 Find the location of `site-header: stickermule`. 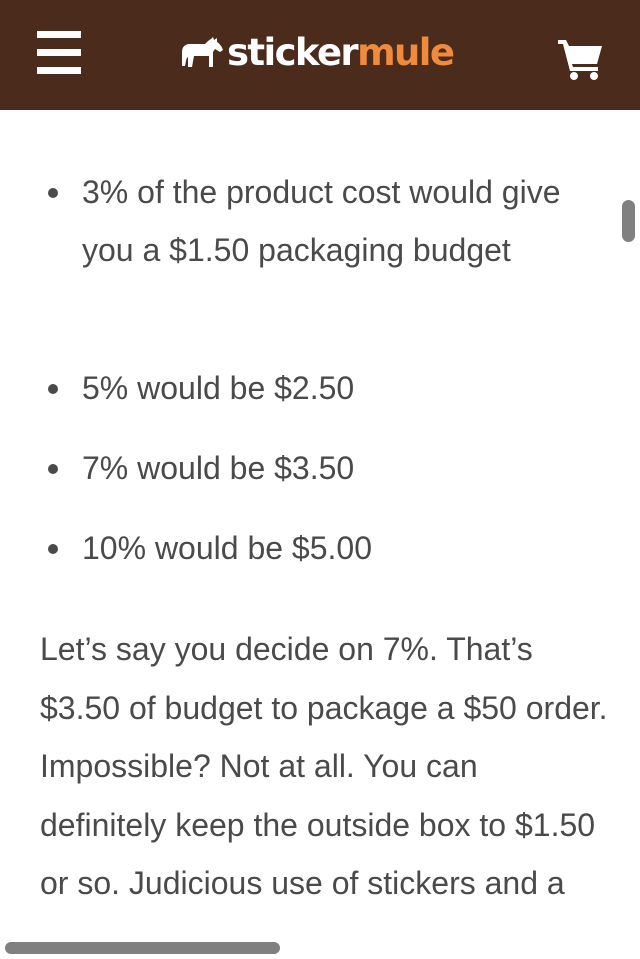

site-header: stickermule is located at coordinates (320, 55).